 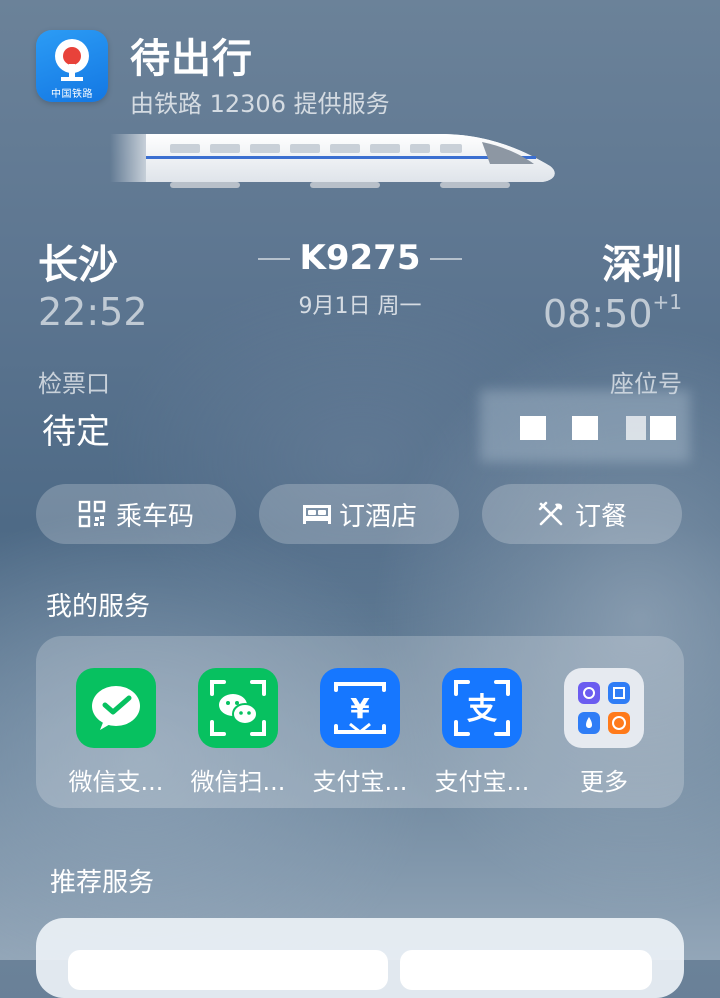 I want to click on service-more: 更多, so click(x=604, y=732).